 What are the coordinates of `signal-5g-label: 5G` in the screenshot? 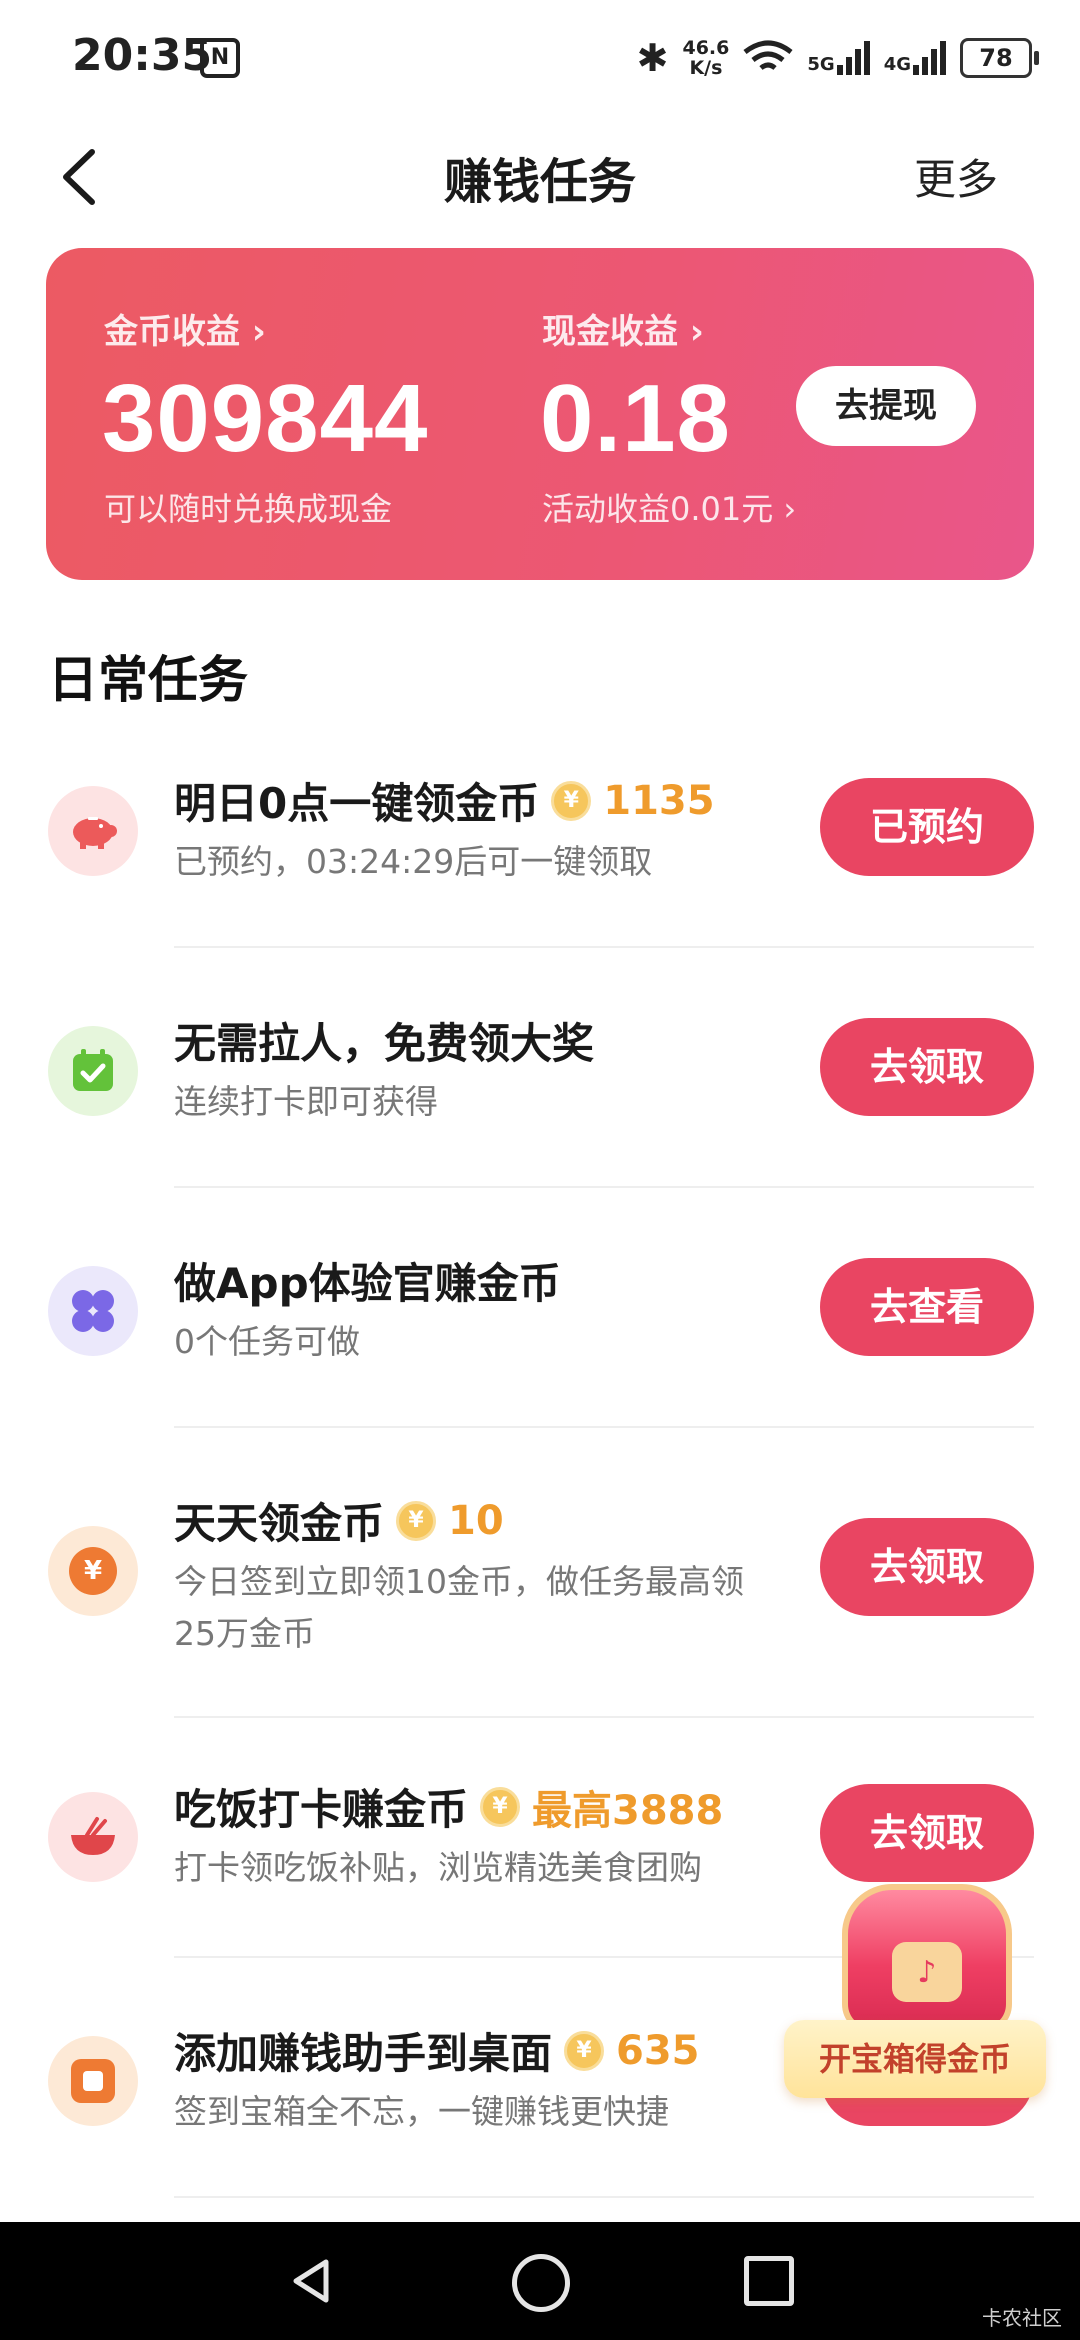 It's located at (821, 64).